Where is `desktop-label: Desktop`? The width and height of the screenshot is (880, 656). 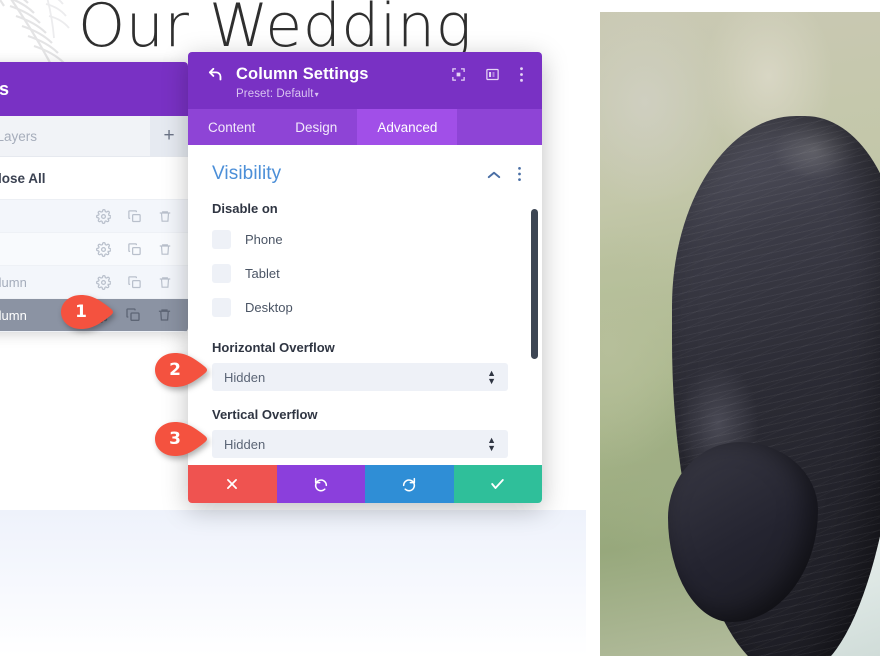 desktop-label: Desktop is located at coordinates (269, 307).